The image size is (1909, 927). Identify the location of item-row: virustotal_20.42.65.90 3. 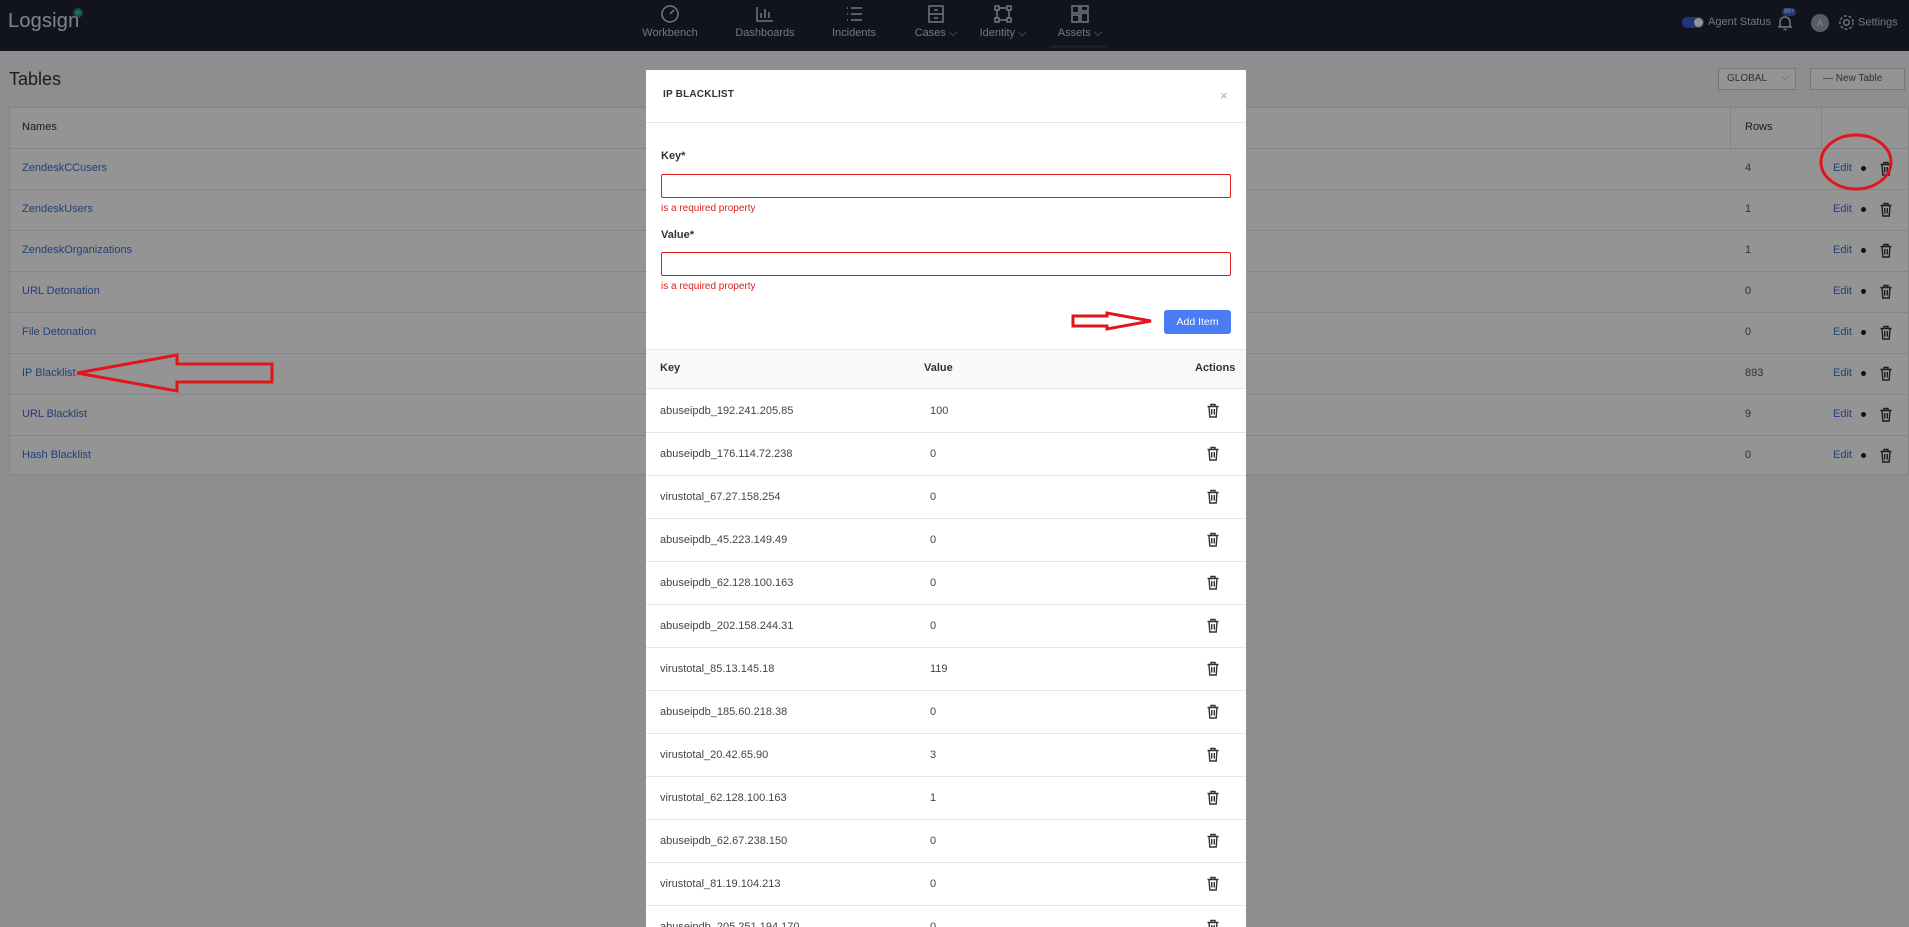
(946, 755).